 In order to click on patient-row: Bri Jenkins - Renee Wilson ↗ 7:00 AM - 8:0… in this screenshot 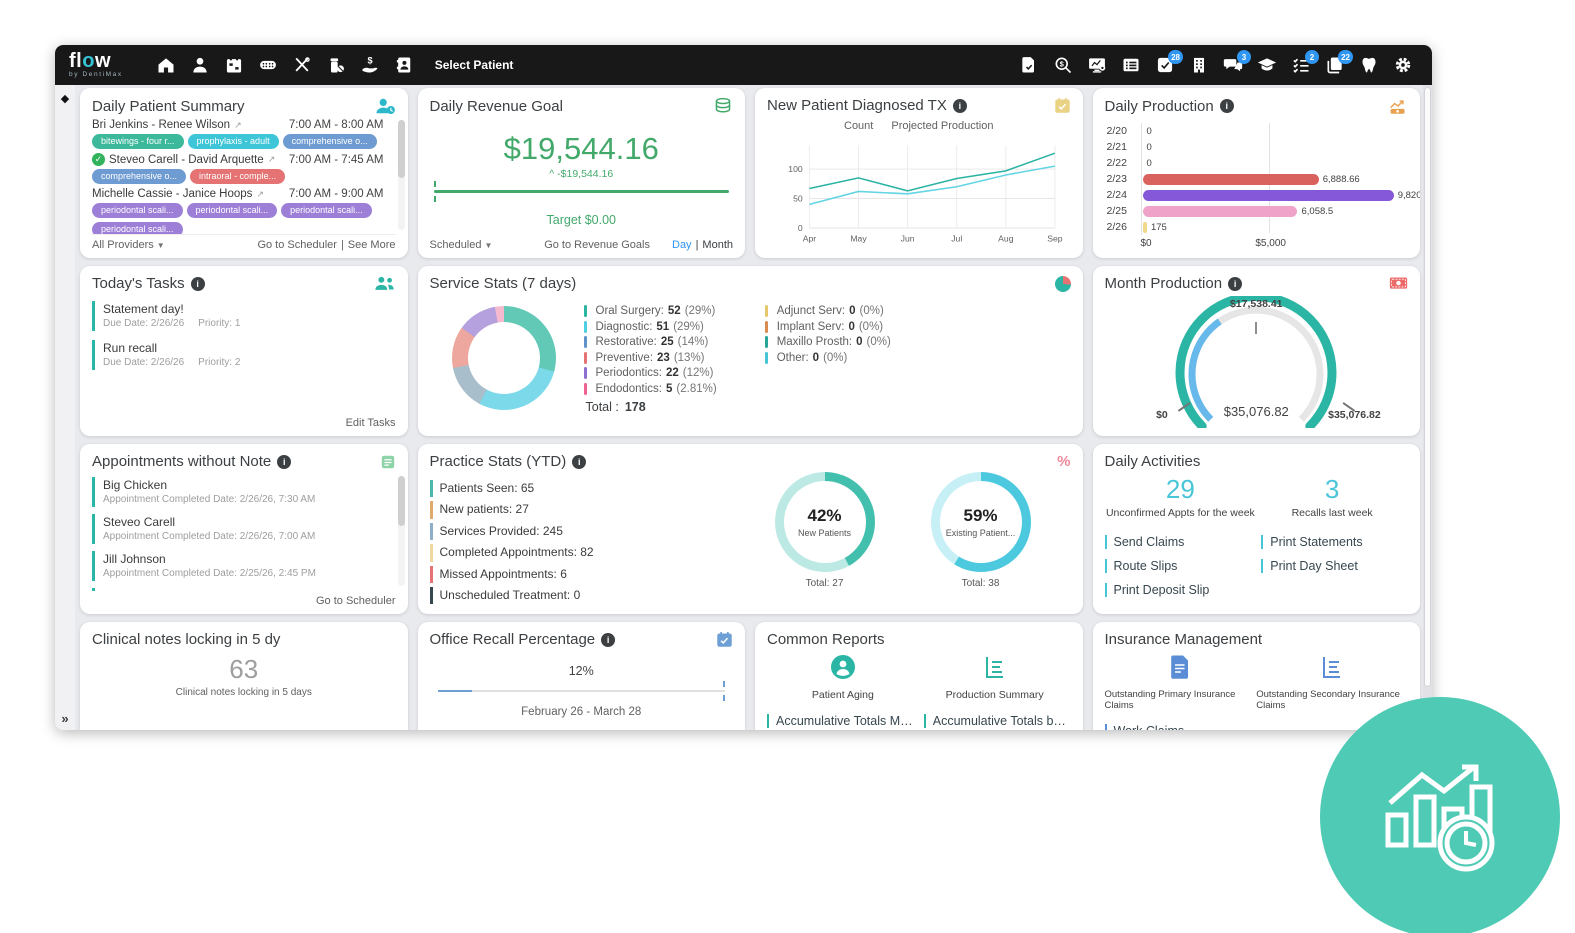, I will do `click(238, 134)`.